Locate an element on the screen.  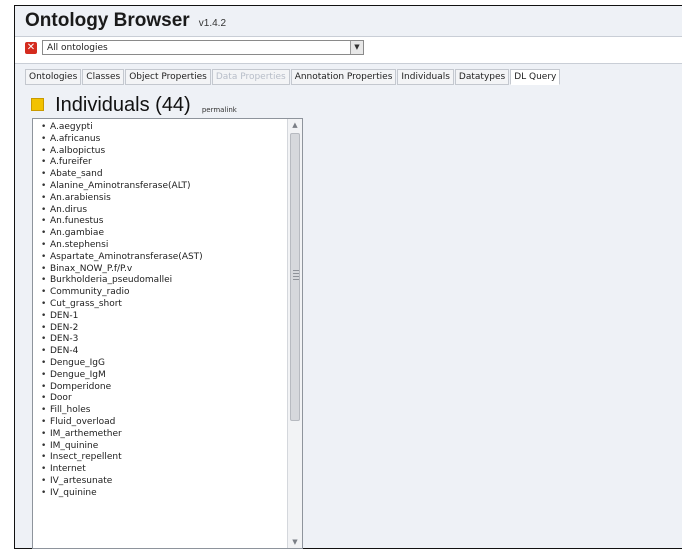
list-item: • An.funestus is located at coordinates (171, 222).